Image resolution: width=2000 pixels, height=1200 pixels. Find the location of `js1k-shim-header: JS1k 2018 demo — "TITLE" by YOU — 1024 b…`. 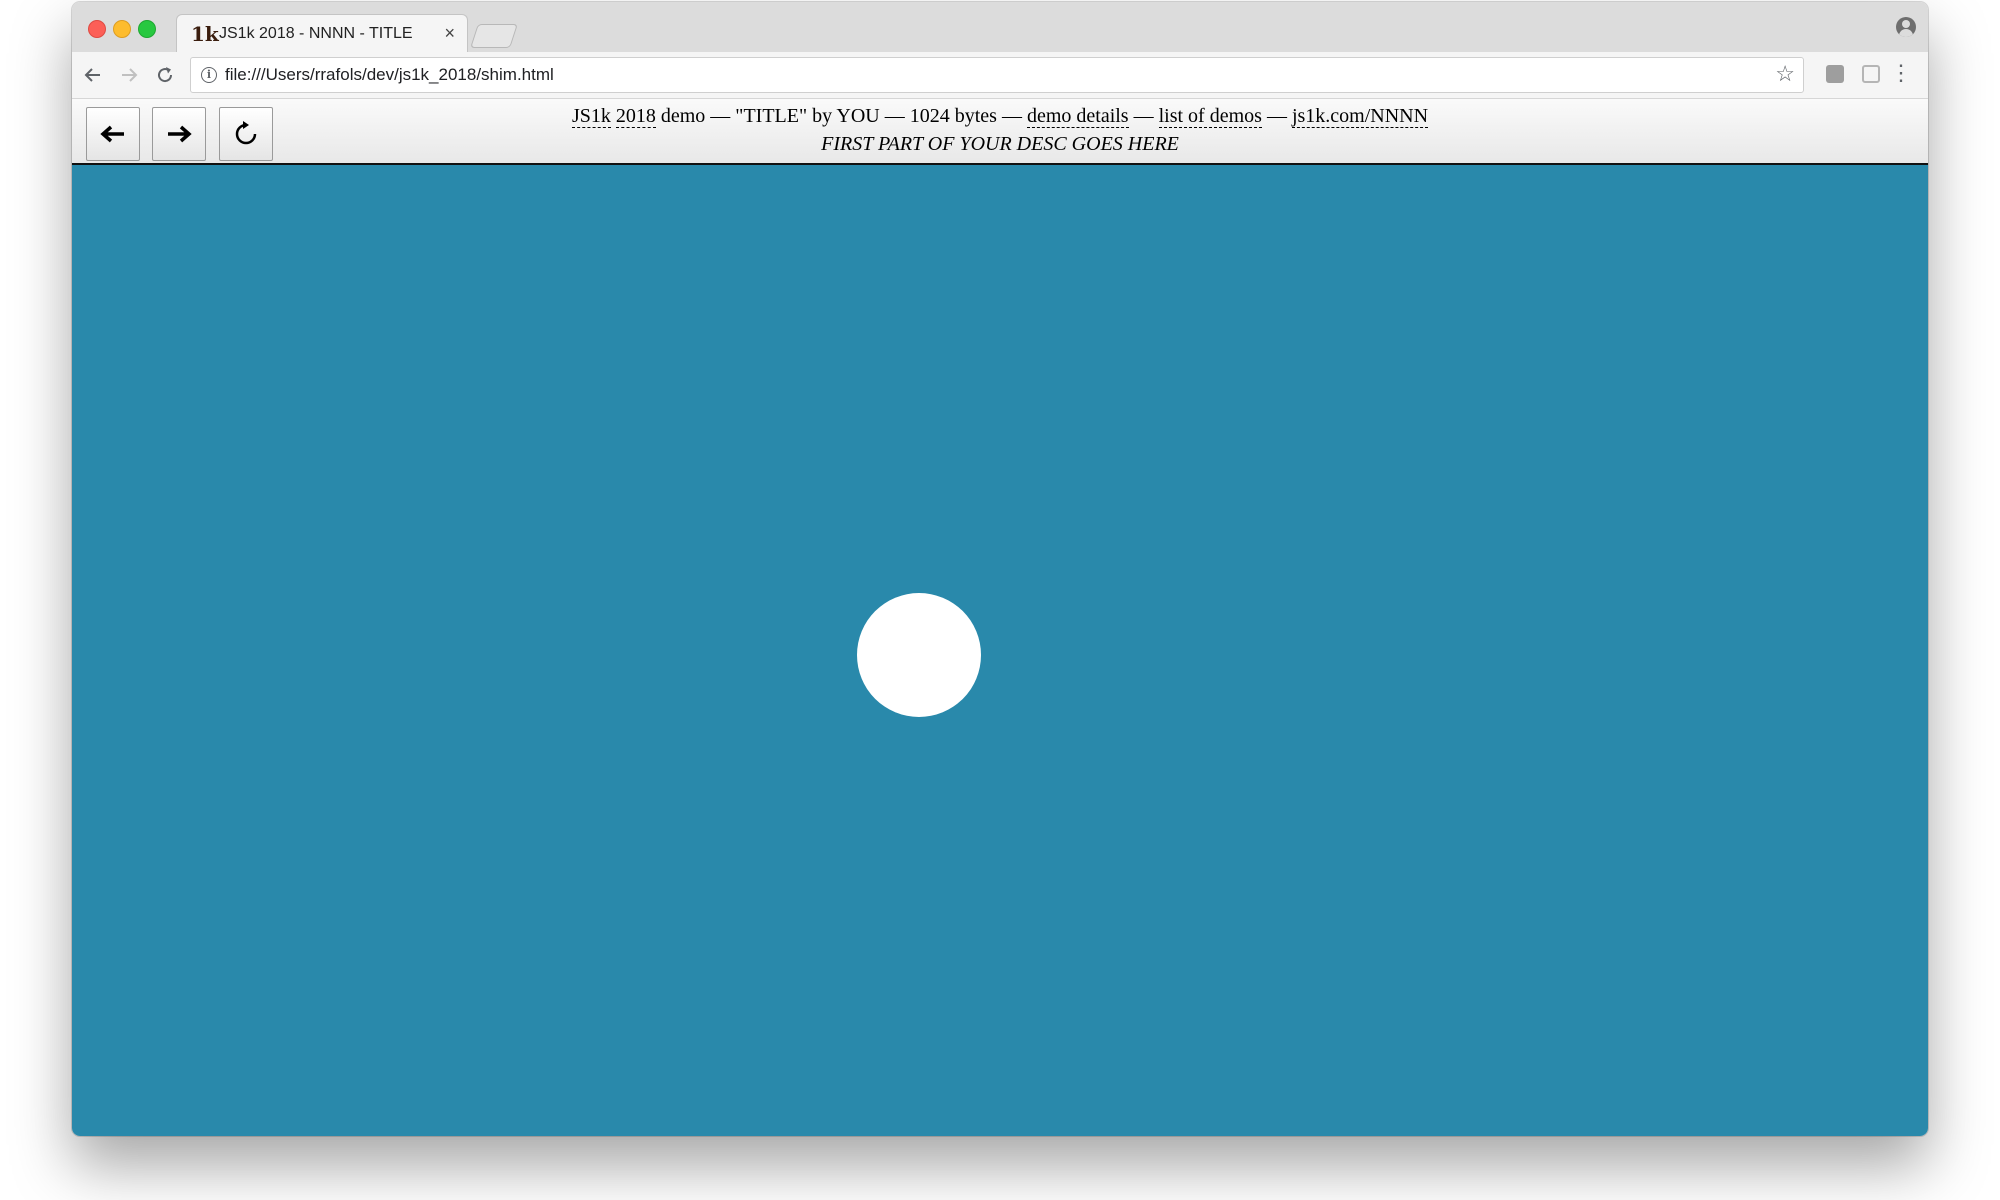

js1k-shim-header: JS1k 2018 demo — "TITLE" by YOU — 1024 b… is located at coordinates (1000, 132).